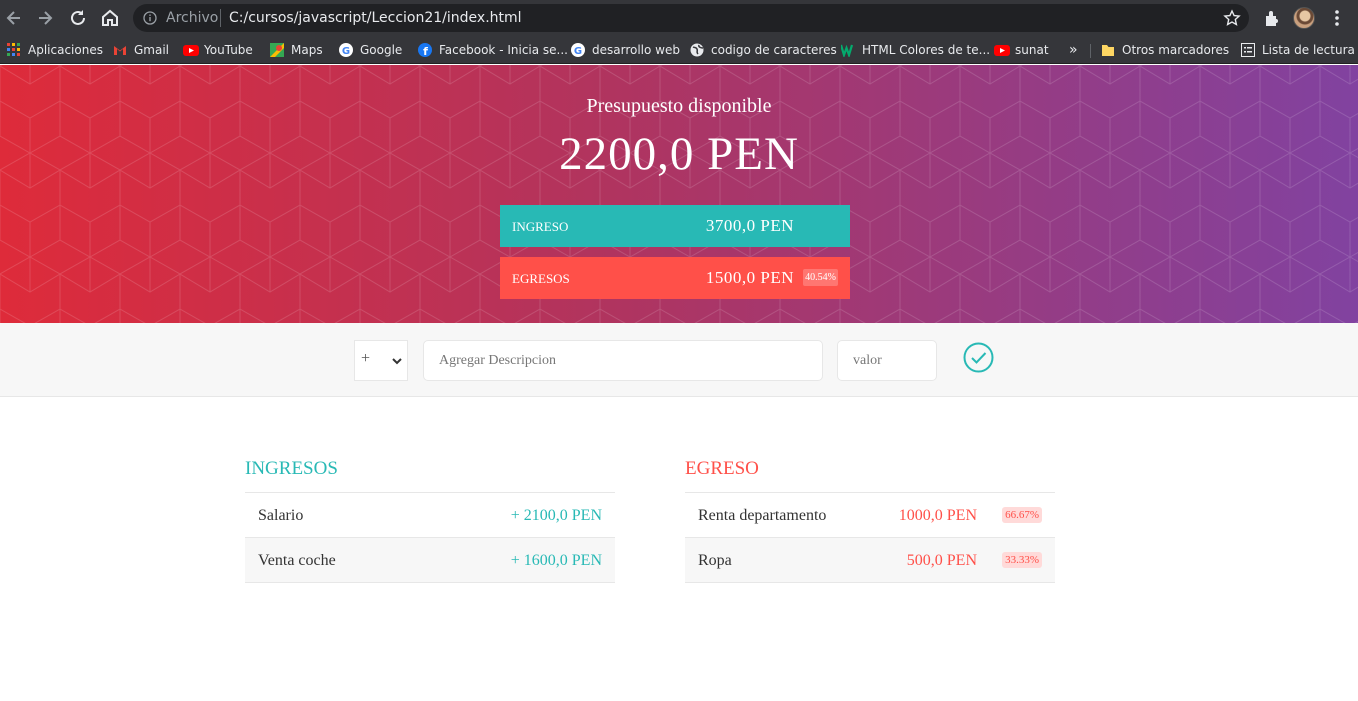  Describe the element at coordinates (307, 50) in the screenshot. I see `bookmark-label: Maps` at that location.